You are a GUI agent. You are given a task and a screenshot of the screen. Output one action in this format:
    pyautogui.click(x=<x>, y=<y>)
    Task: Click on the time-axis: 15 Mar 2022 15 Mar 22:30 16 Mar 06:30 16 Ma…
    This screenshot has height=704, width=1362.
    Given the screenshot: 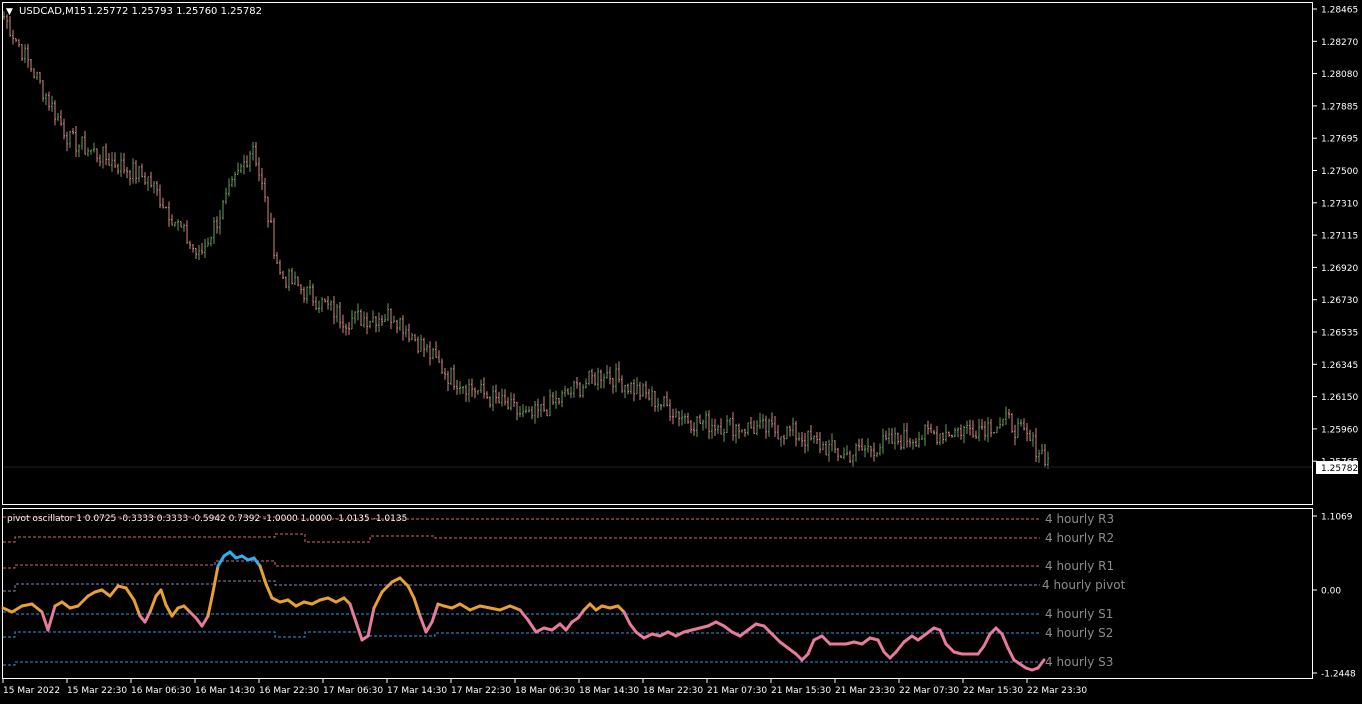 What is the action you would take?
    pyautogui.click(x=544, y=687)
    